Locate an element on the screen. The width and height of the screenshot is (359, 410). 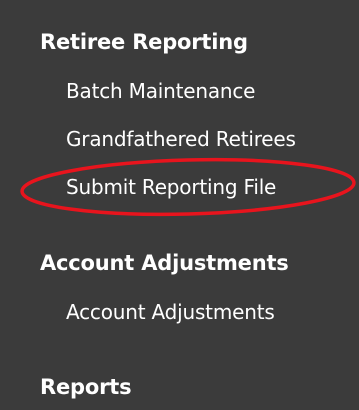
nav-link-account-adjustments: Account Adjustments is located at coordinates (170, 312).